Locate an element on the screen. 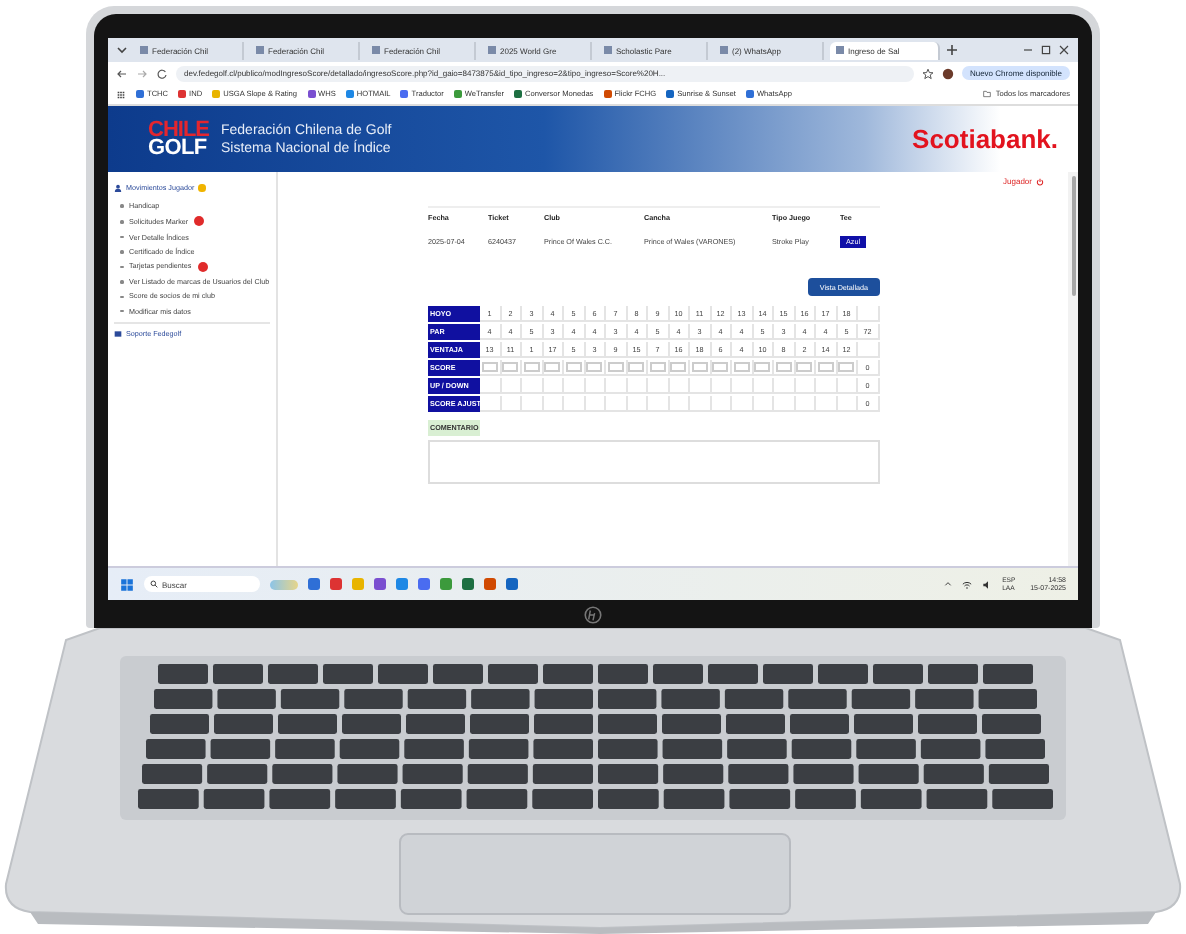 The image size is (1186, 934). folder-icon is located at coordinates (987, 94).